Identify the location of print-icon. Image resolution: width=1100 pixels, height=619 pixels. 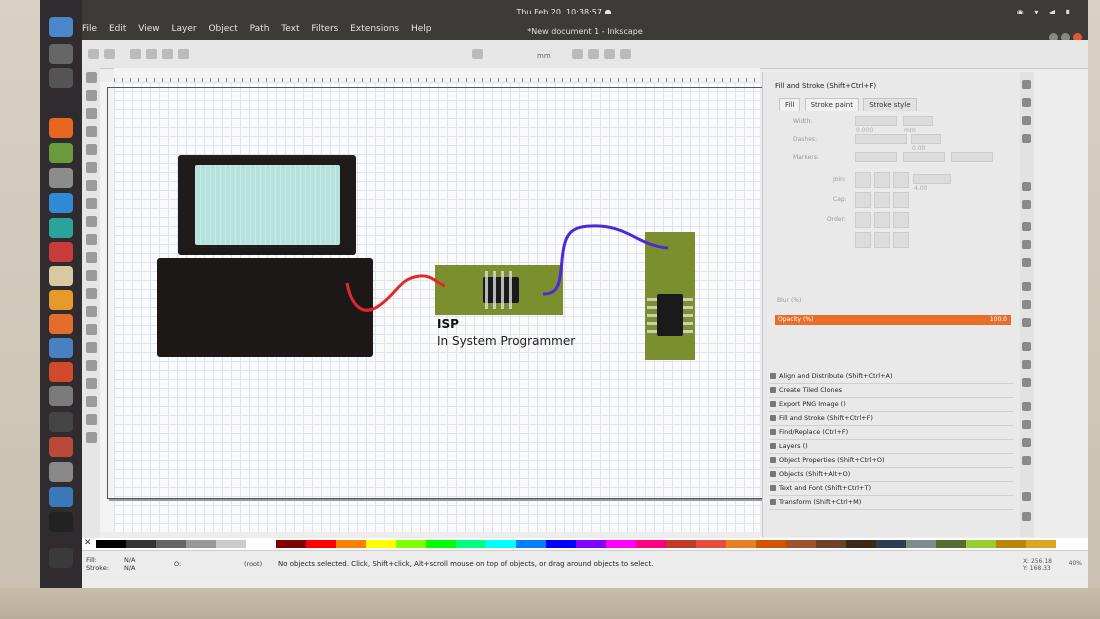
(1026, 138).